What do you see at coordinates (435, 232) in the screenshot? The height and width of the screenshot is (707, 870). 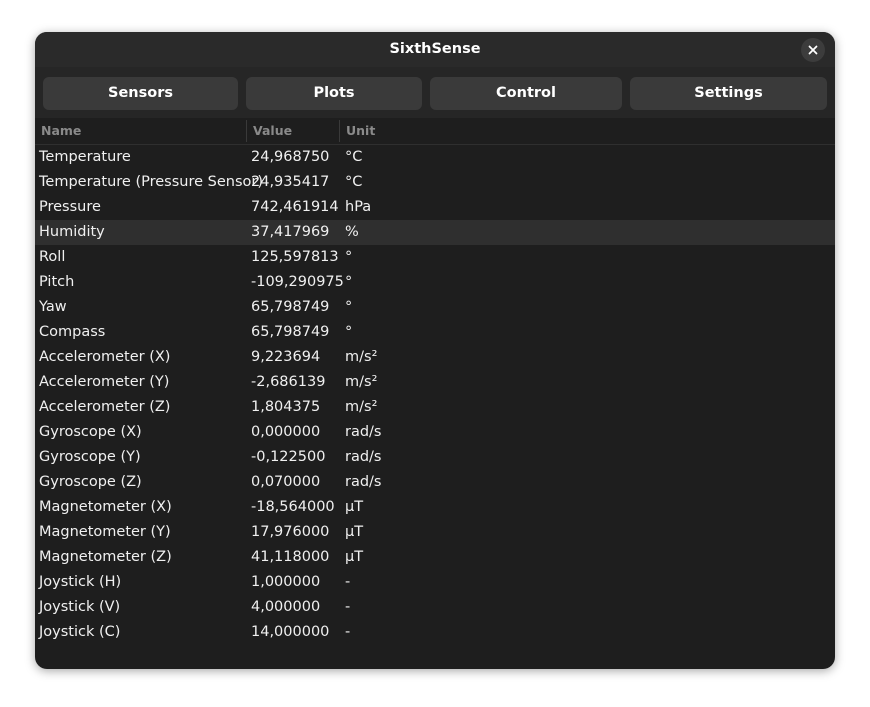 I see `table-row: Humidity 37,417969%` at bounding box center [435, 232].